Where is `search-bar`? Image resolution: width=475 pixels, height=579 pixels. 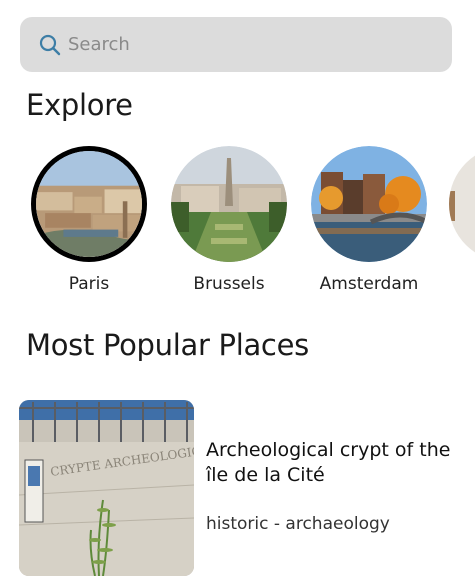 search-bar is located at coordinates (236, 44).